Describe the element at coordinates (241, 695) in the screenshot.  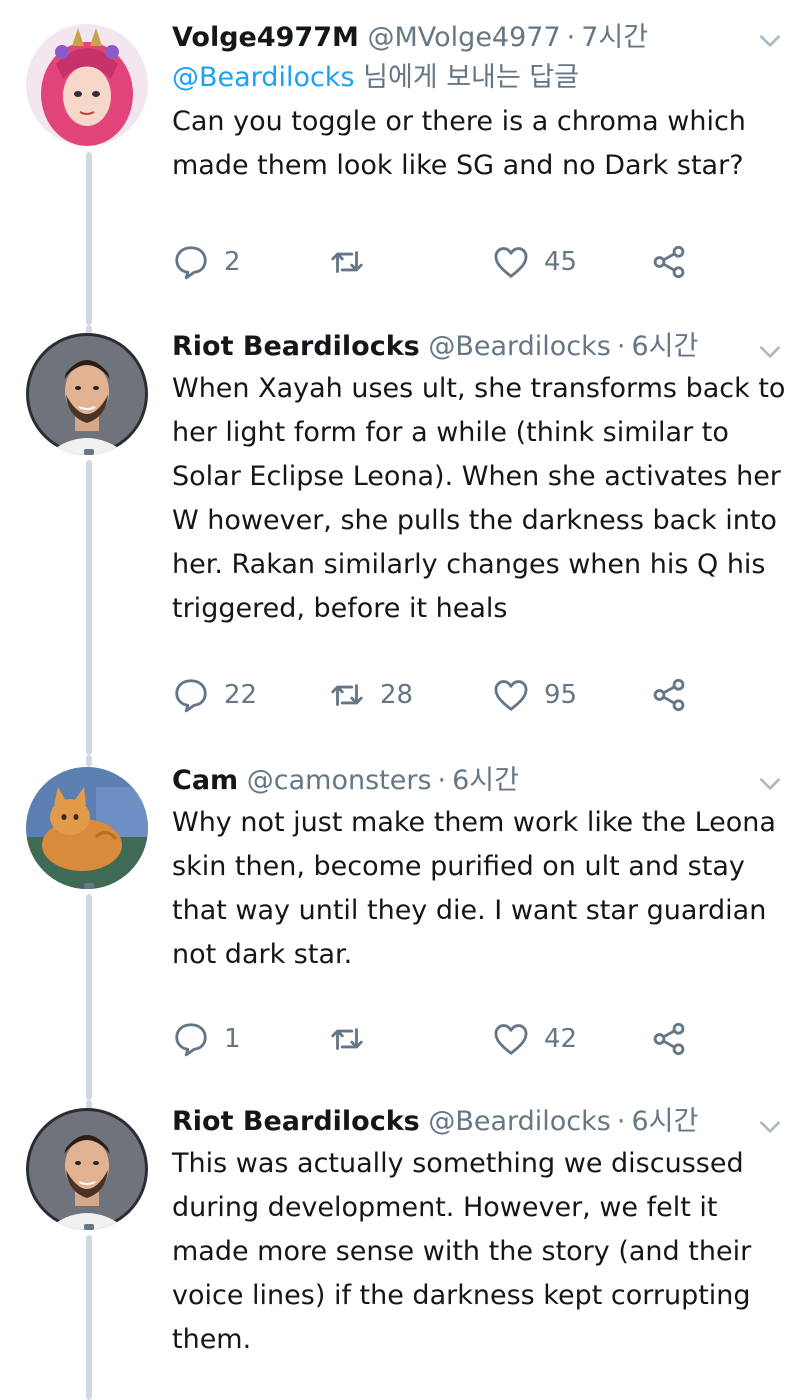
I see `reply-count: 22` at that location.